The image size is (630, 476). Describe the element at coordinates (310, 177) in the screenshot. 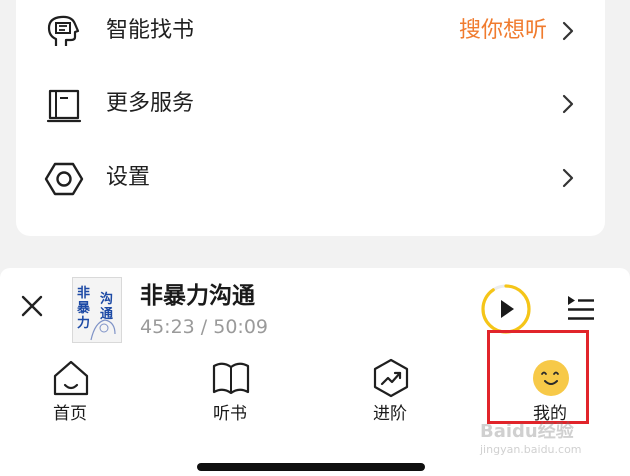

I see `menu-item-settings: 设置` at that location.